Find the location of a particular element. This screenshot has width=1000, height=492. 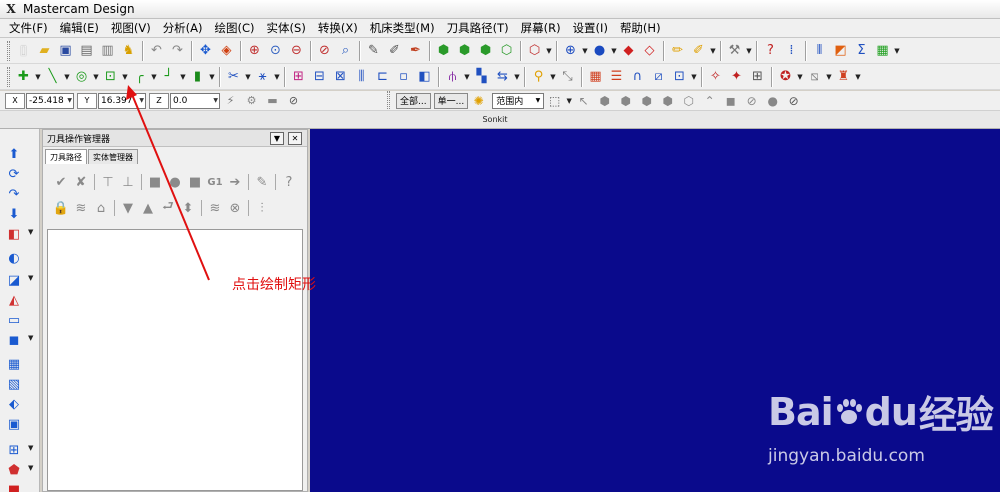

z-coordinate-input: 0.0 ▼ is located at coordinates (195, 100).